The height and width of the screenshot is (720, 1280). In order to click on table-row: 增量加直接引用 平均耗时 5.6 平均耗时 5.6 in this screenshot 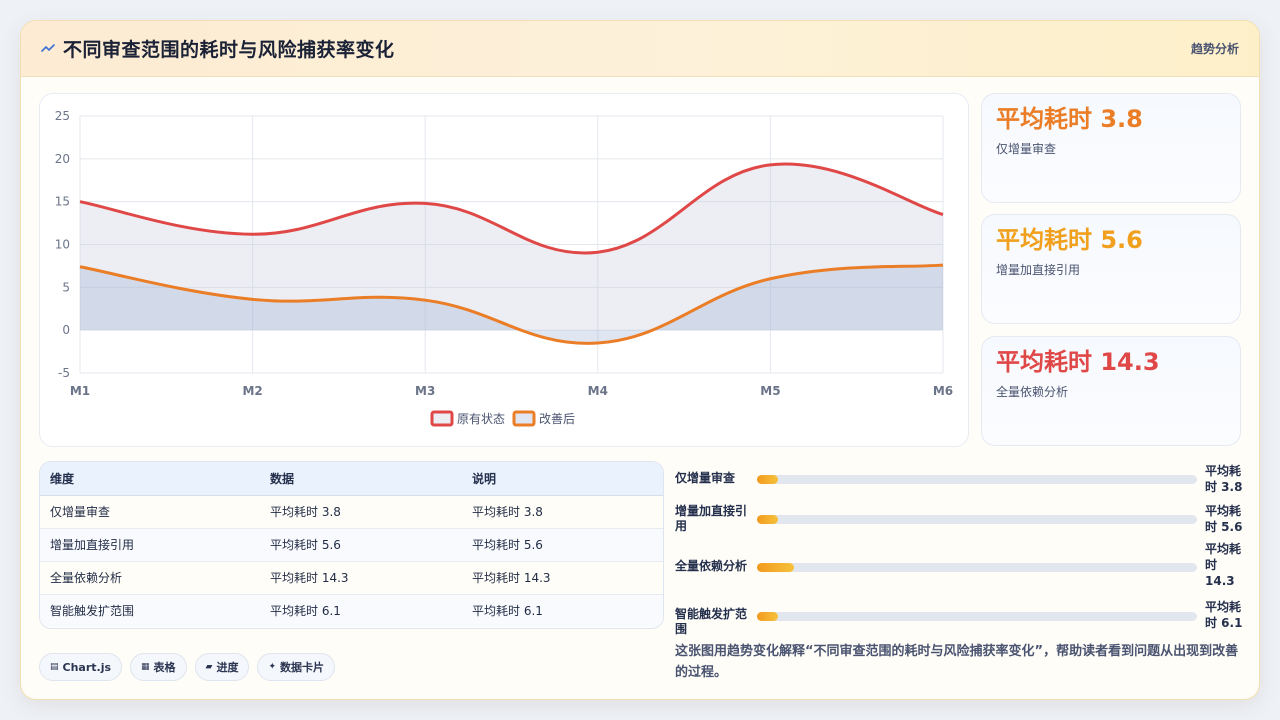, I will do `click(351, 545)`.